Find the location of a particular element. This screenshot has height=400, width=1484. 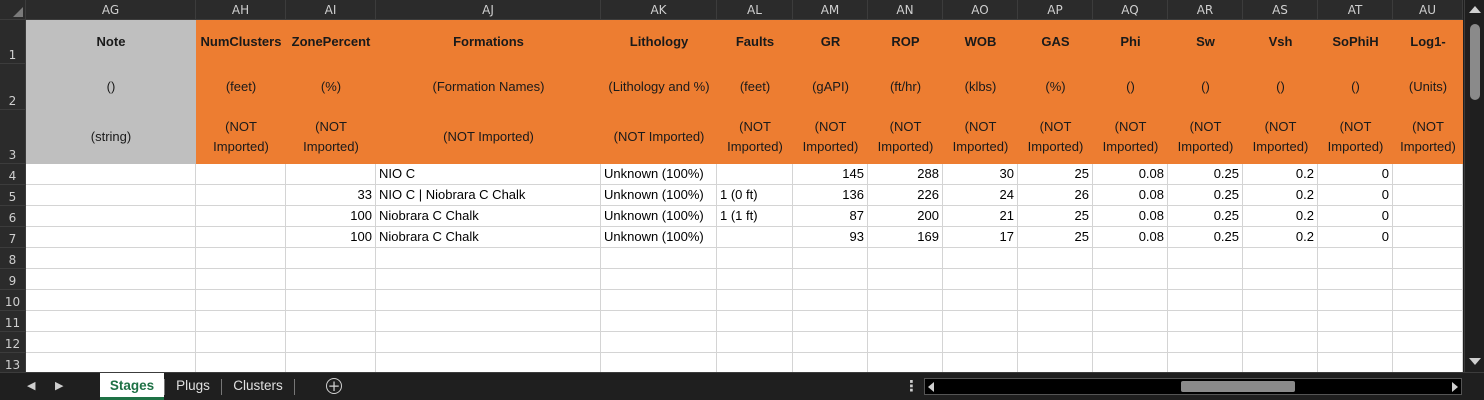

select-all-corner is located at coordinates (13, 10).